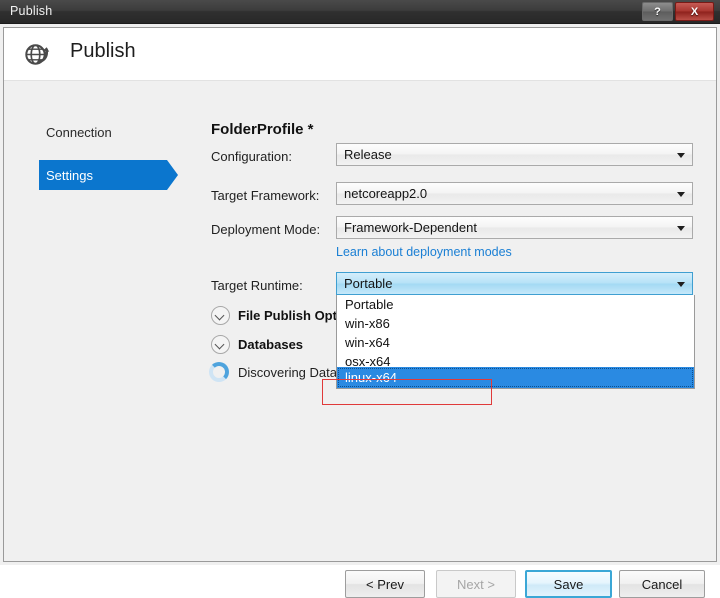 The width and height of the screenshot is (720, 598). I want to click on next-button-label: Next >, so click(476, 584).